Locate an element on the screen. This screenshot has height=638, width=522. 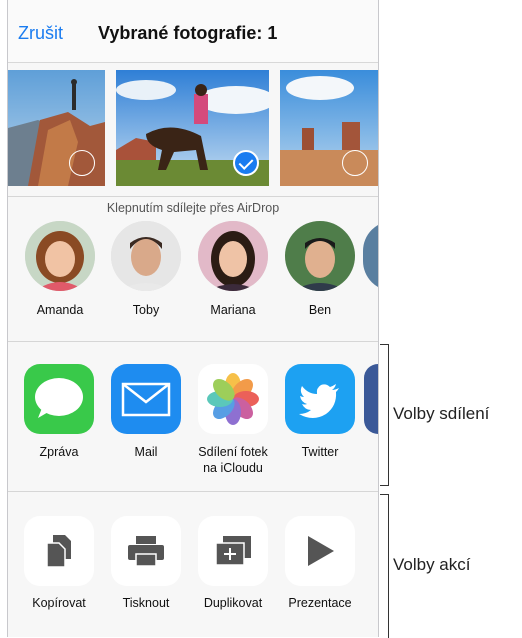
airdrop-contact-mariana: Mariana is located at coordinates (233, 269).